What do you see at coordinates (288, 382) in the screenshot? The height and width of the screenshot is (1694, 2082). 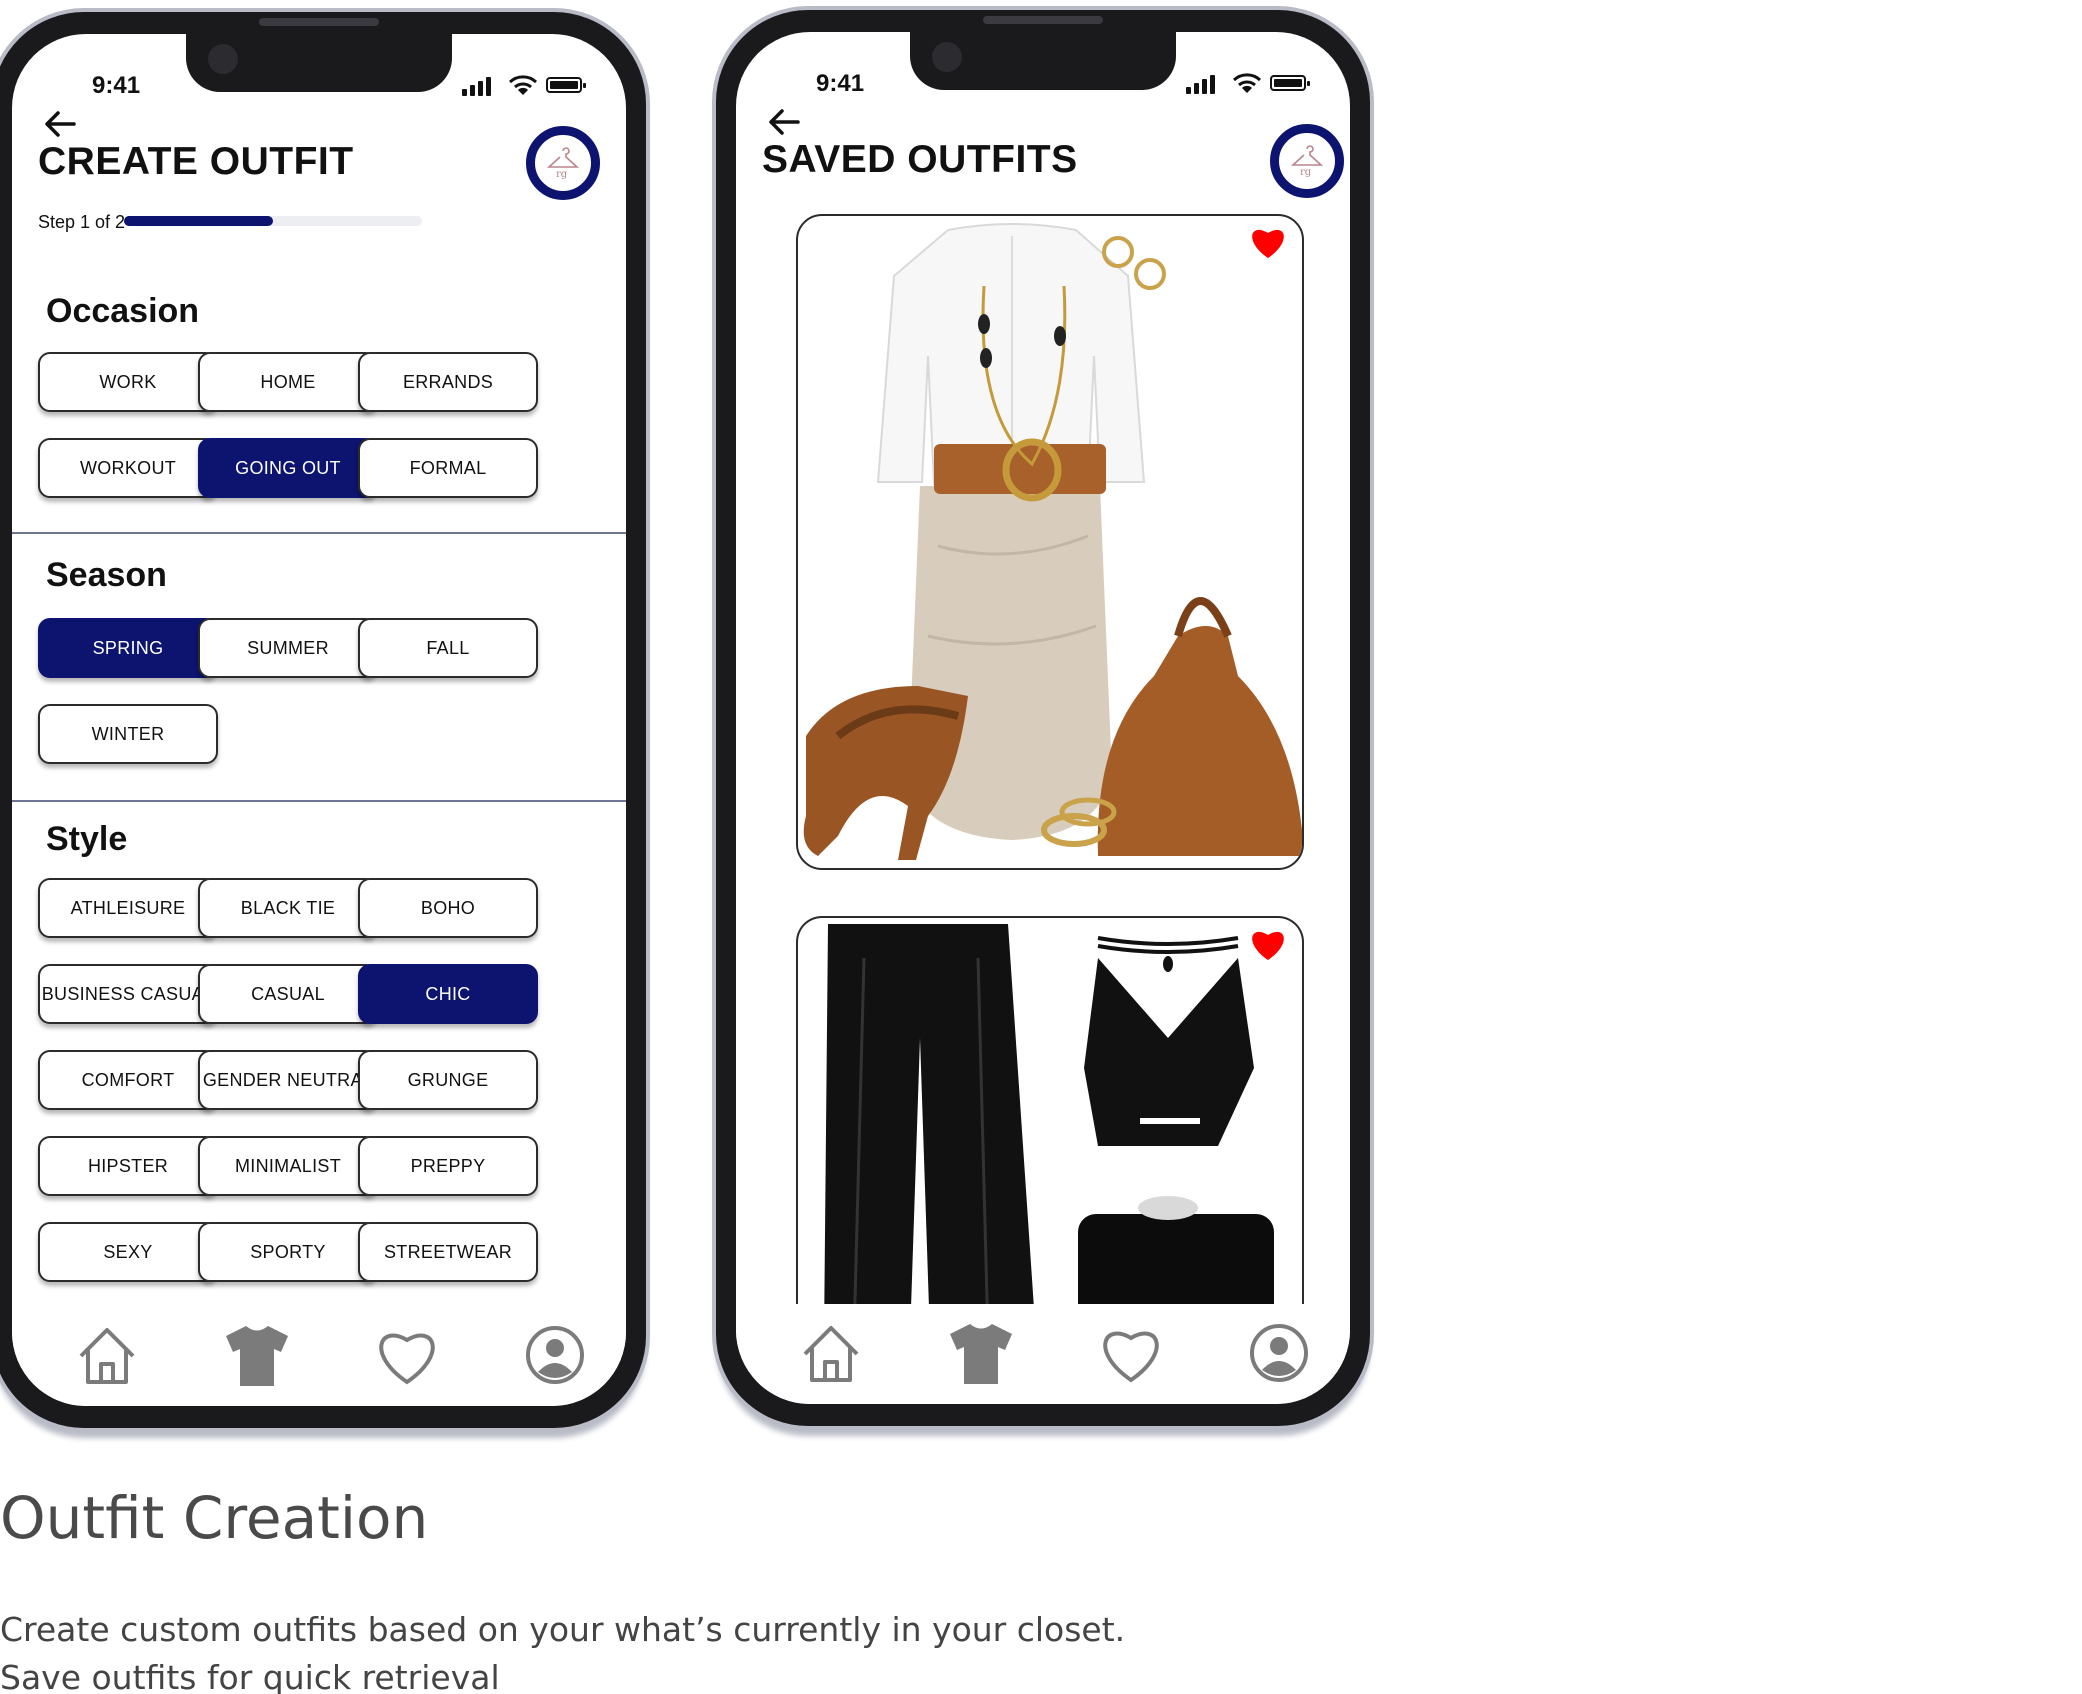 I see `occasion-option-chip: HOME` at bounding box center [288, 382].